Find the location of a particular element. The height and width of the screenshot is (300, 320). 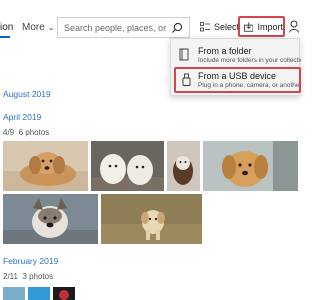

import-button: Import is located at coordinates (261, 26).